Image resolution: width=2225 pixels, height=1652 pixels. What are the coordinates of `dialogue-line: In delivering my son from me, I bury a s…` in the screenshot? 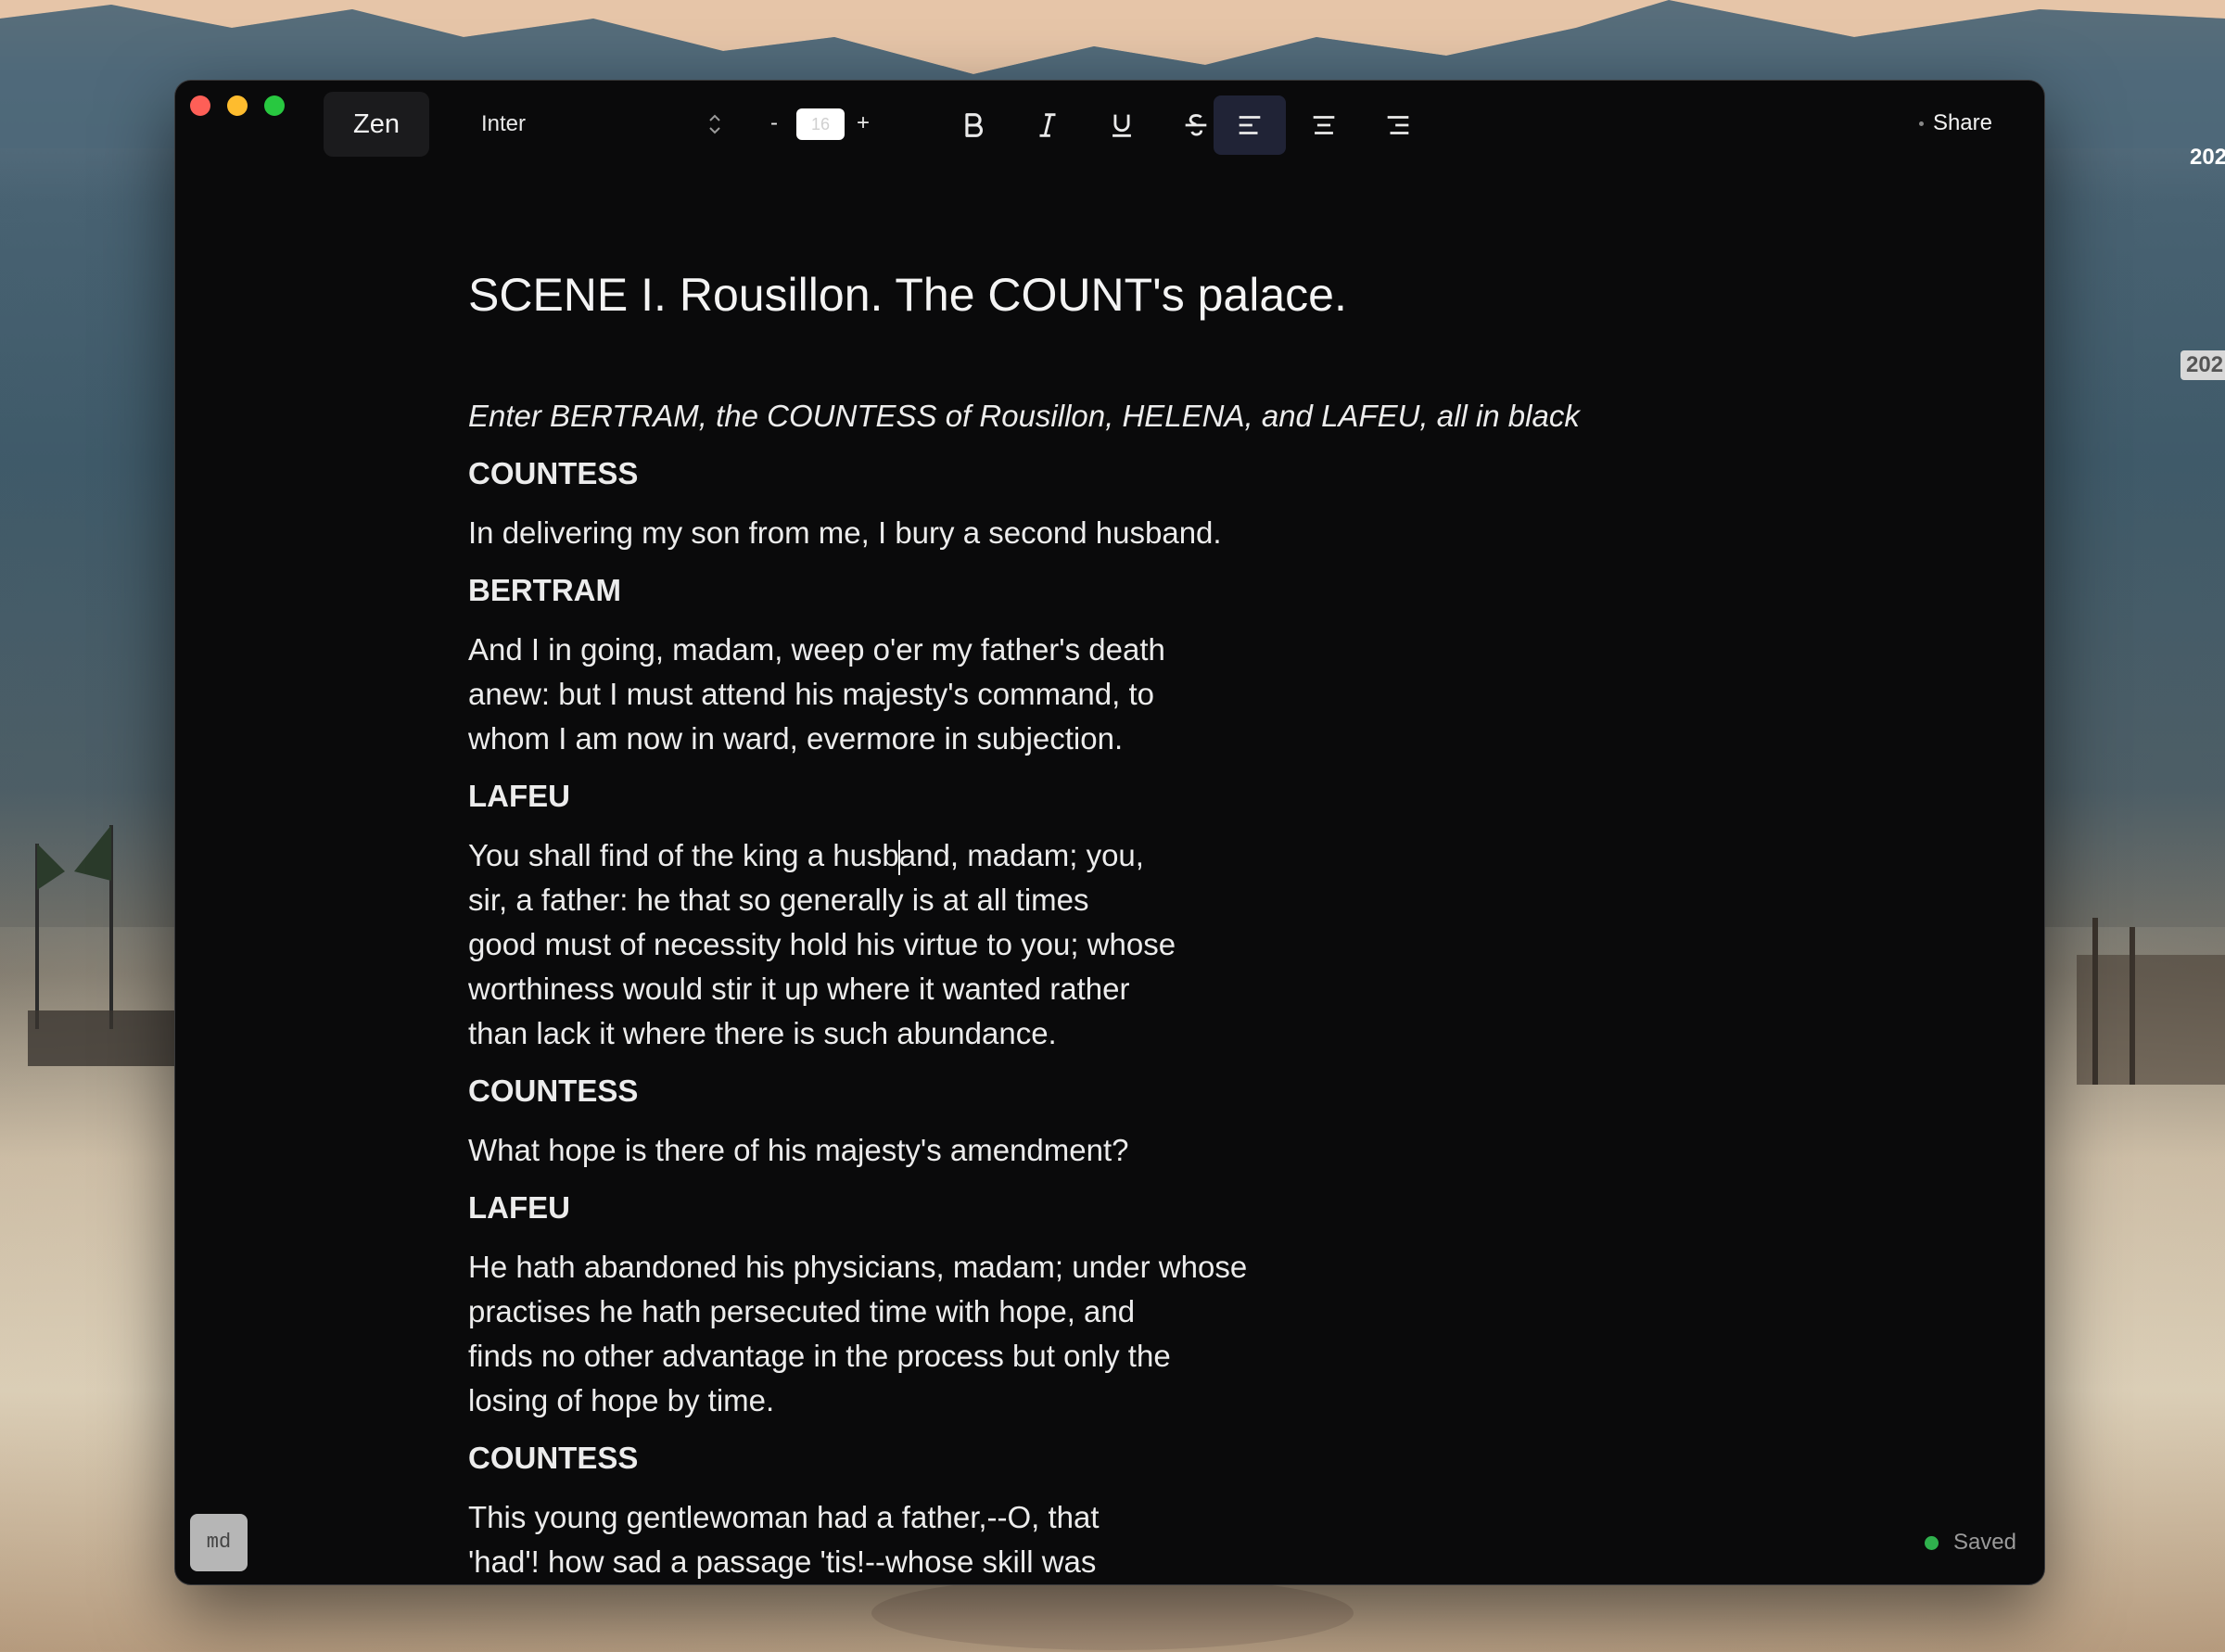 It's located at (845, 532).